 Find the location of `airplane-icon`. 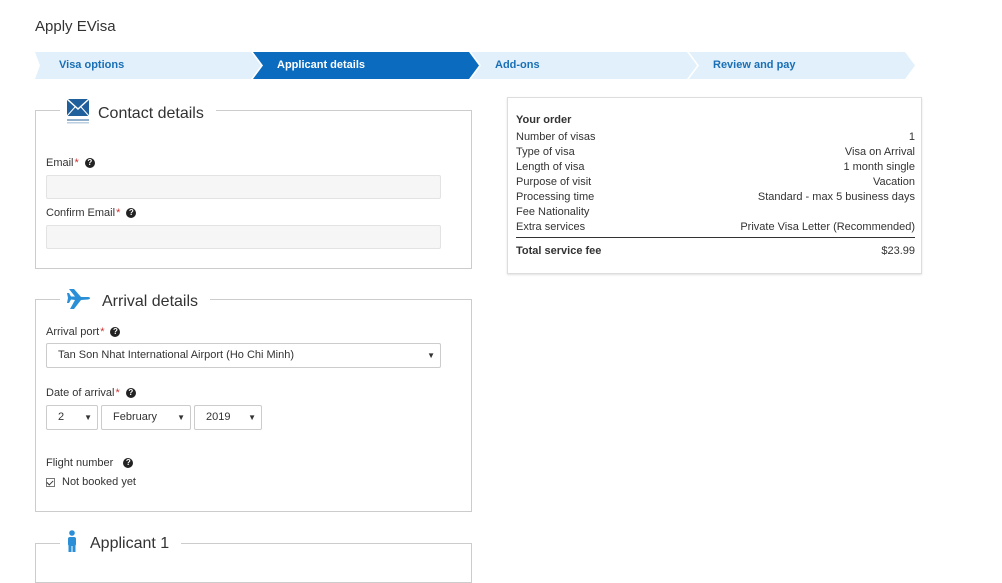

airplane-icon is located at coordinates (79, 301).